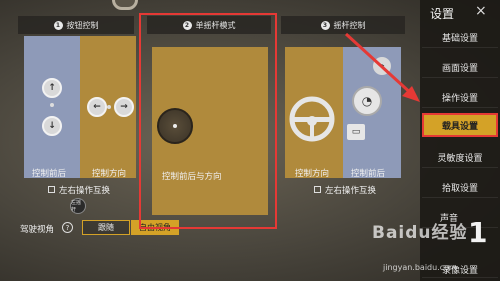 The image size is (500, 281). What do you see at coordinates (58, 25) in the screenshot?
I see `panel-number: 1` at bounding box center [58, 25].